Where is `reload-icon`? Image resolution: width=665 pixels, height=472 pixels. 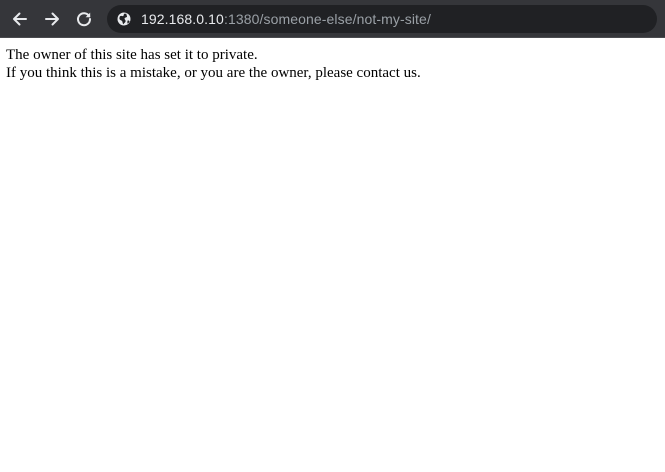 reload-icon is located at coordinates (84, 19).